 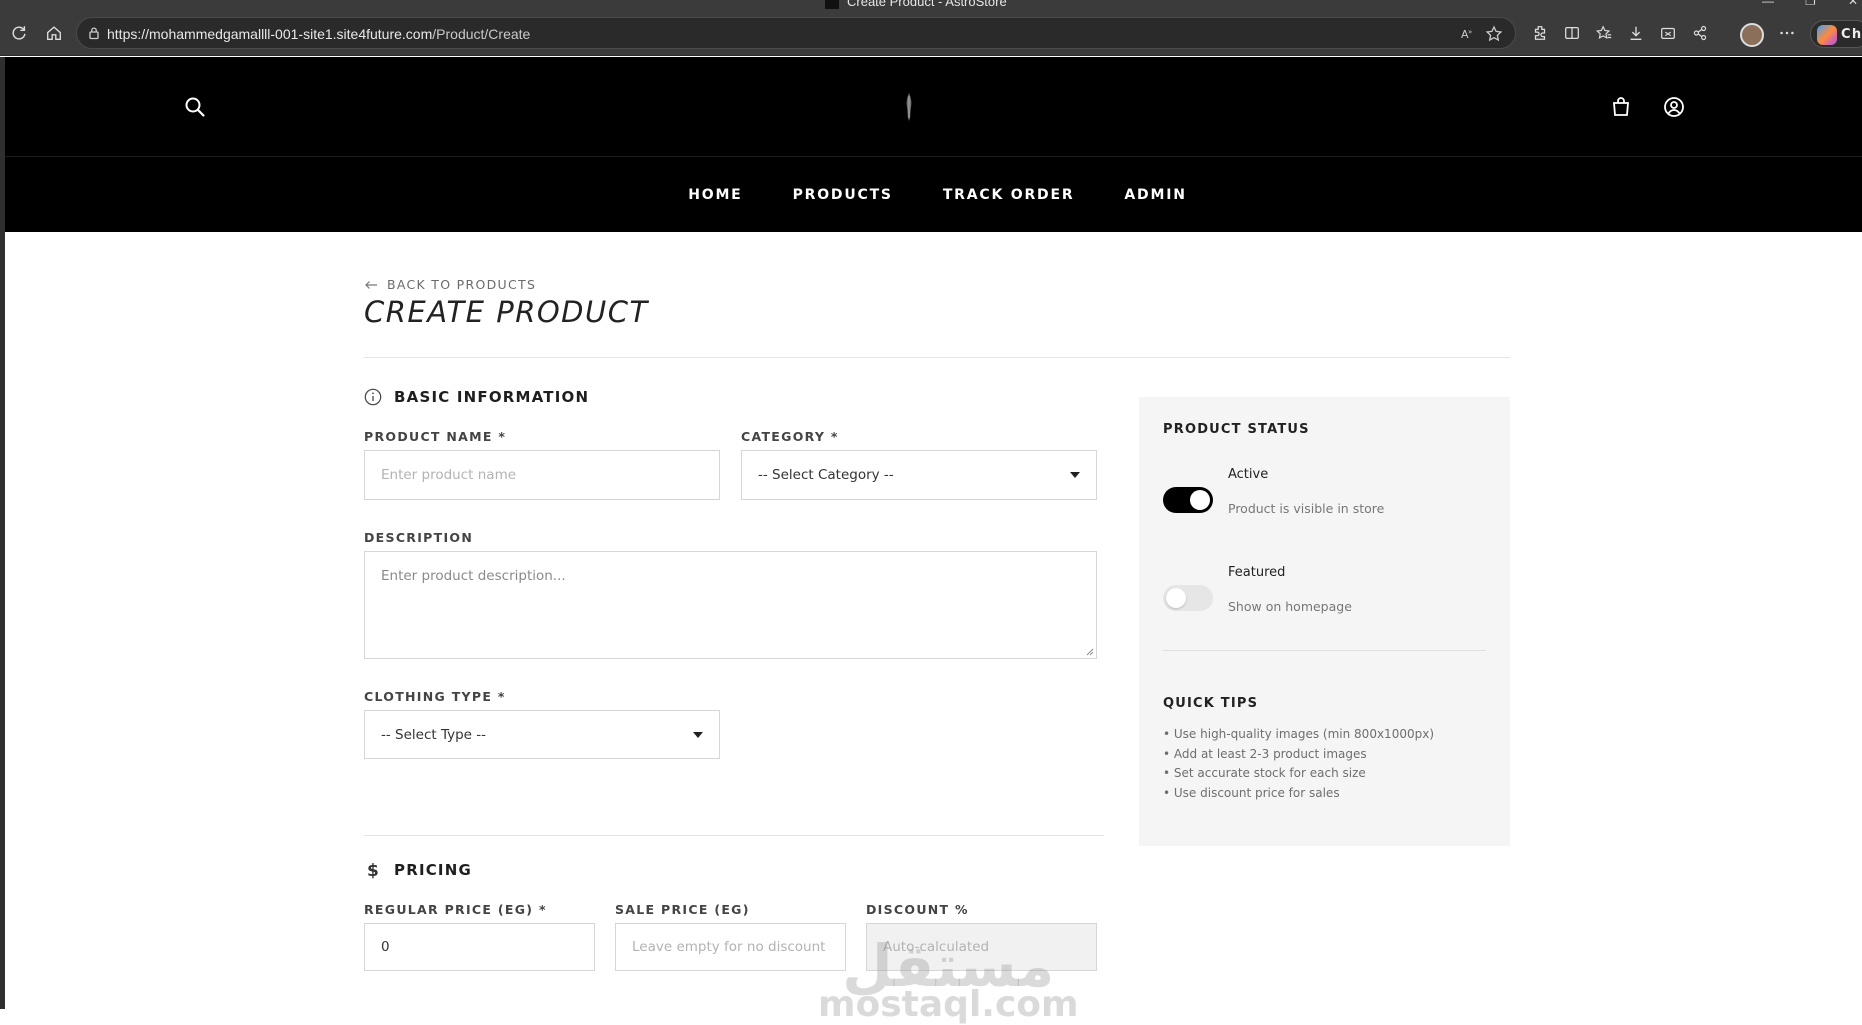 What do you see at coordinates (843, 195) in the screenshot?
I see `nav-products: PRODUCTS` at bounding box center [843, 195].